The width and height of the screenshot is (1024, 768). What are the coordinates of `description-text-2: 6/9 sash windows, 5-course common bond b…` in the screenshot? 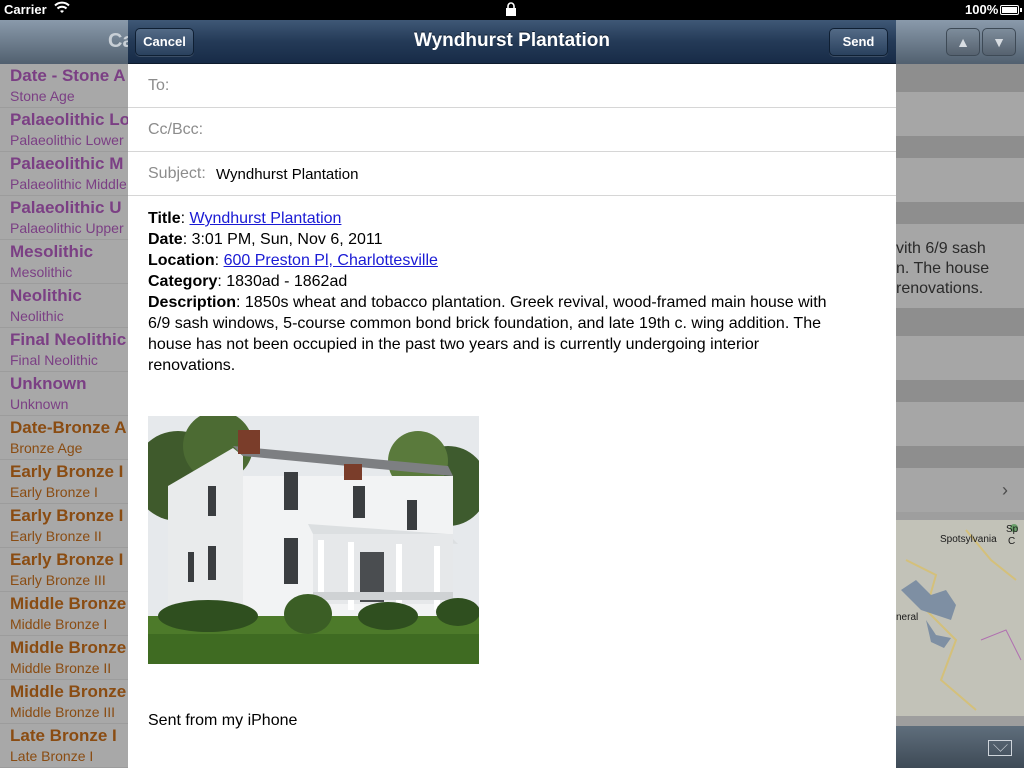 It's located at (484, 323).